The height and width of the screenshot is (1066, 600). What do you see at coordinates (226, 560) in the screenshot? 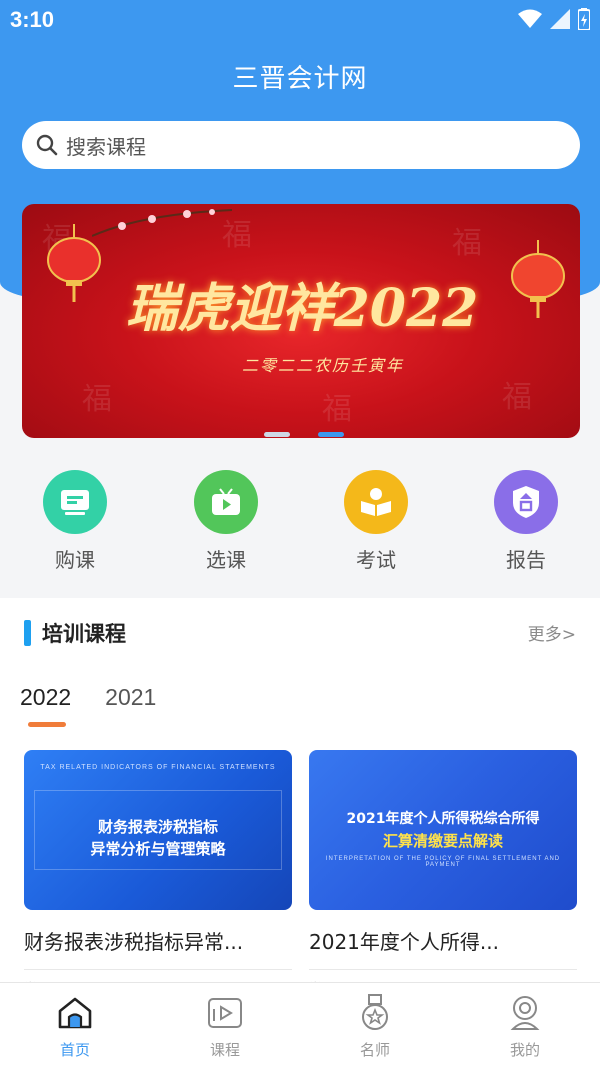
I see `quicknav-label: 选课` at bounding box center [226, 560].